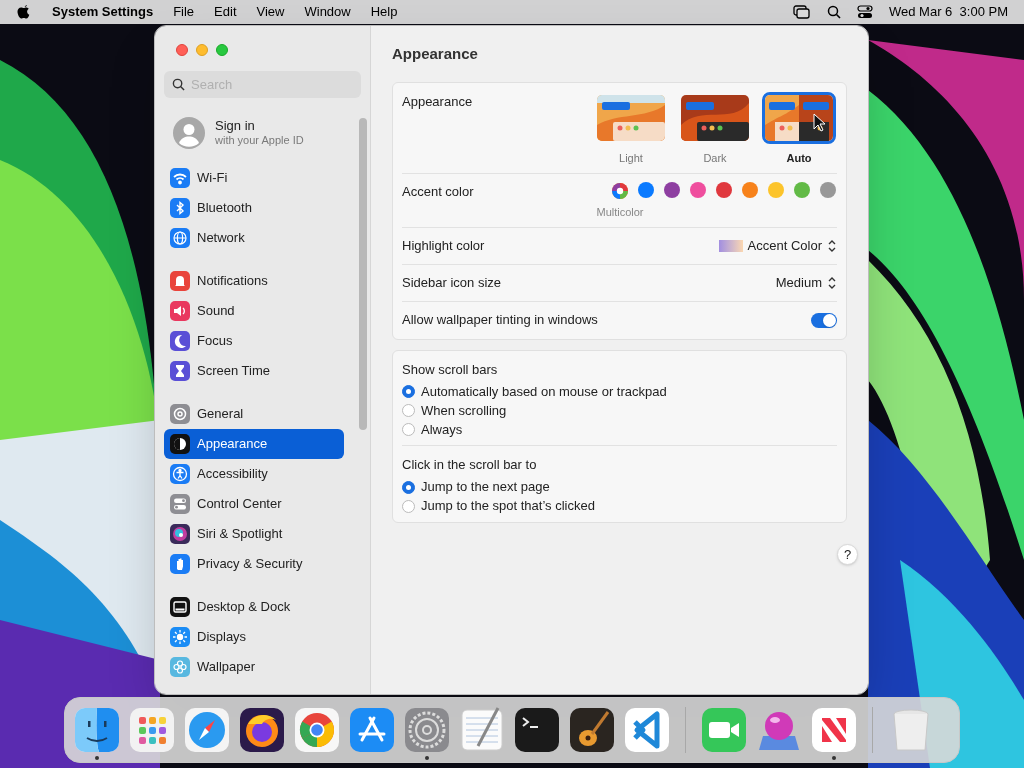 The image size is (1024, 768). Describe the element at coordinates (619, 410) in the screenshot. I see `radio-option: When scrolling` at that location.